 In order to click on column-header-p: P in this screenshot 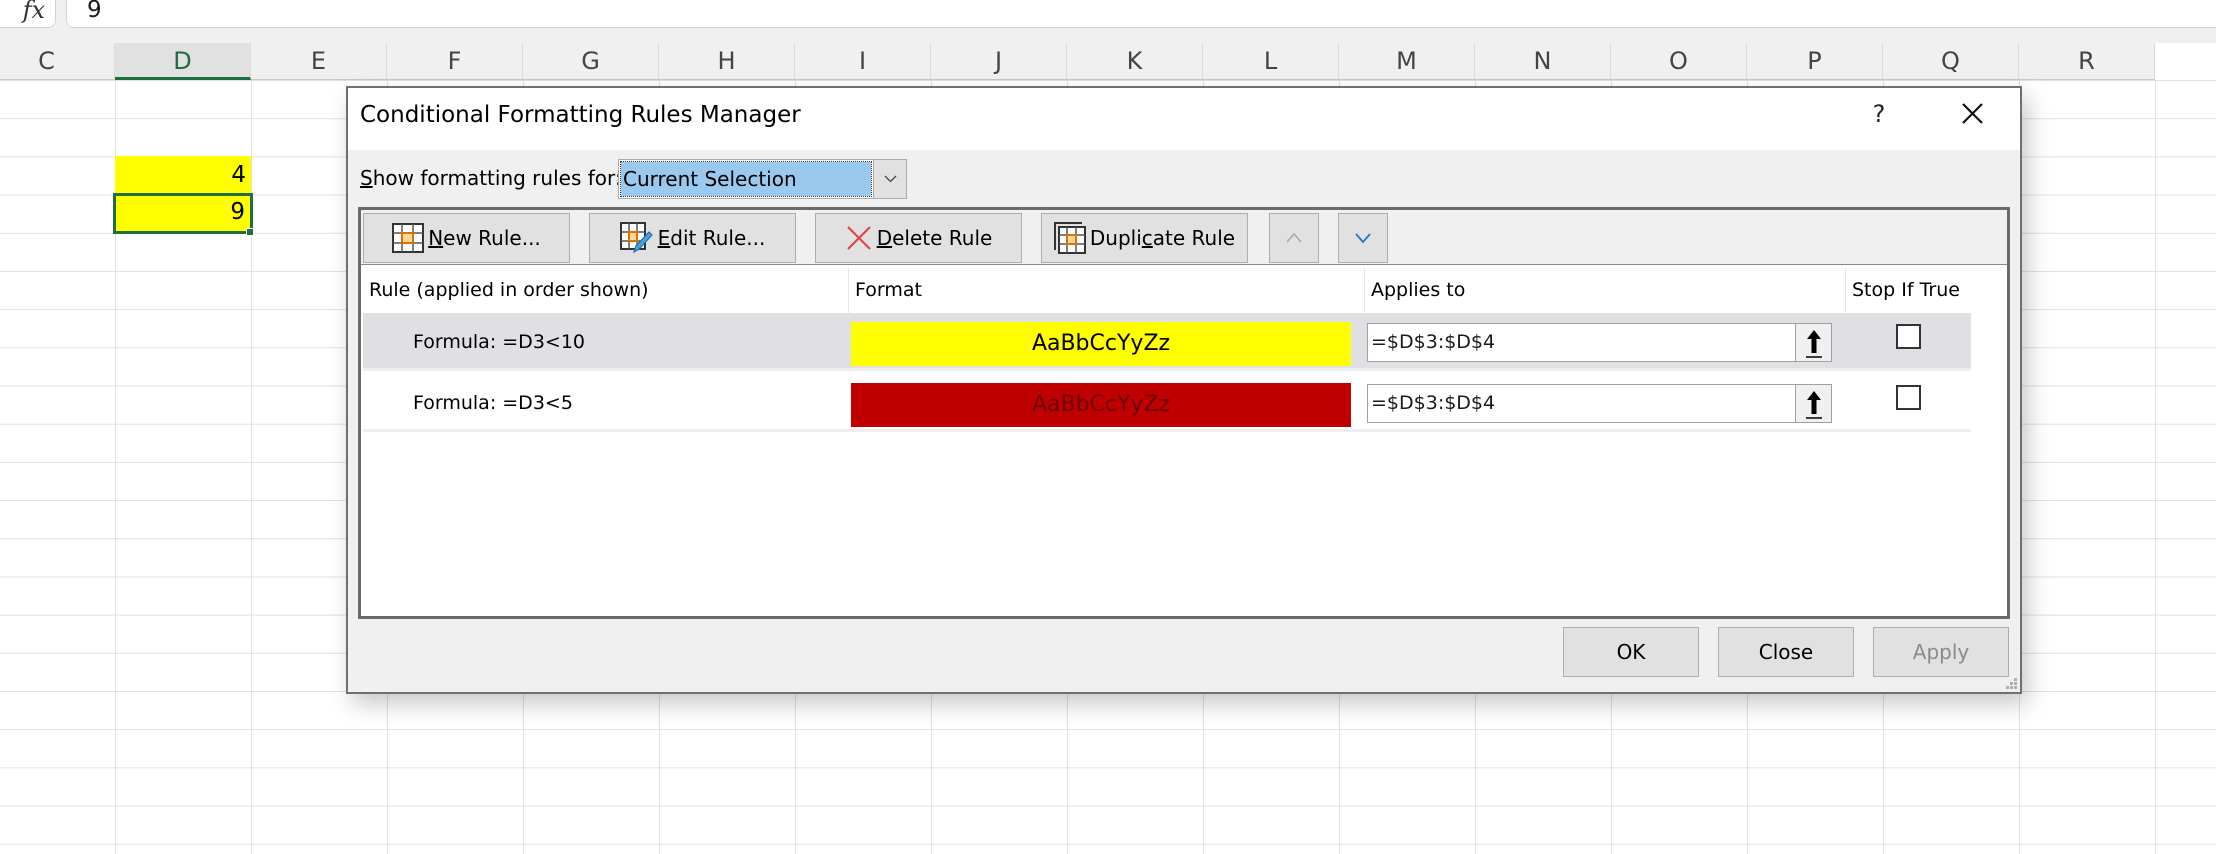, I will do `click(1815, 61)`.